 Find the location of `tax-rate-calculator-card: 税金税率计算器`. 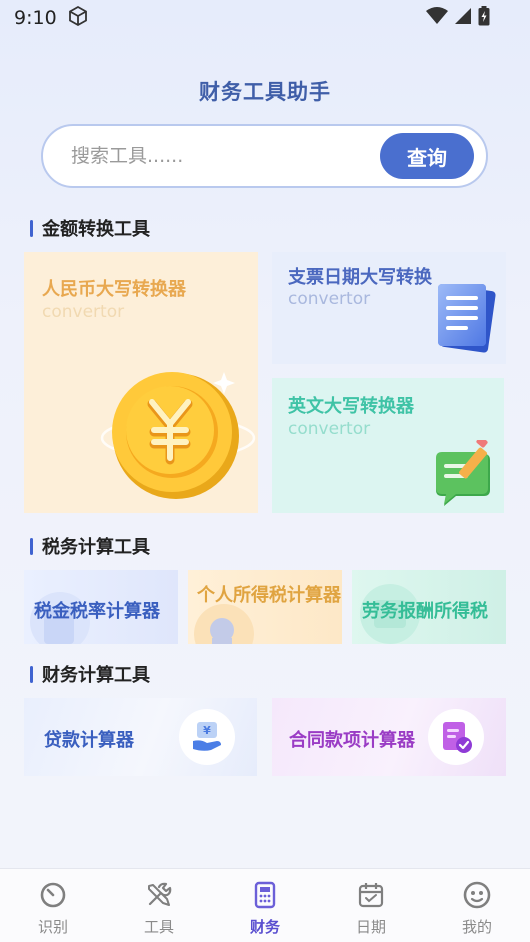

tax-rate-calculator-card: 税金税率计算器 is located at coordinates (101, 607).